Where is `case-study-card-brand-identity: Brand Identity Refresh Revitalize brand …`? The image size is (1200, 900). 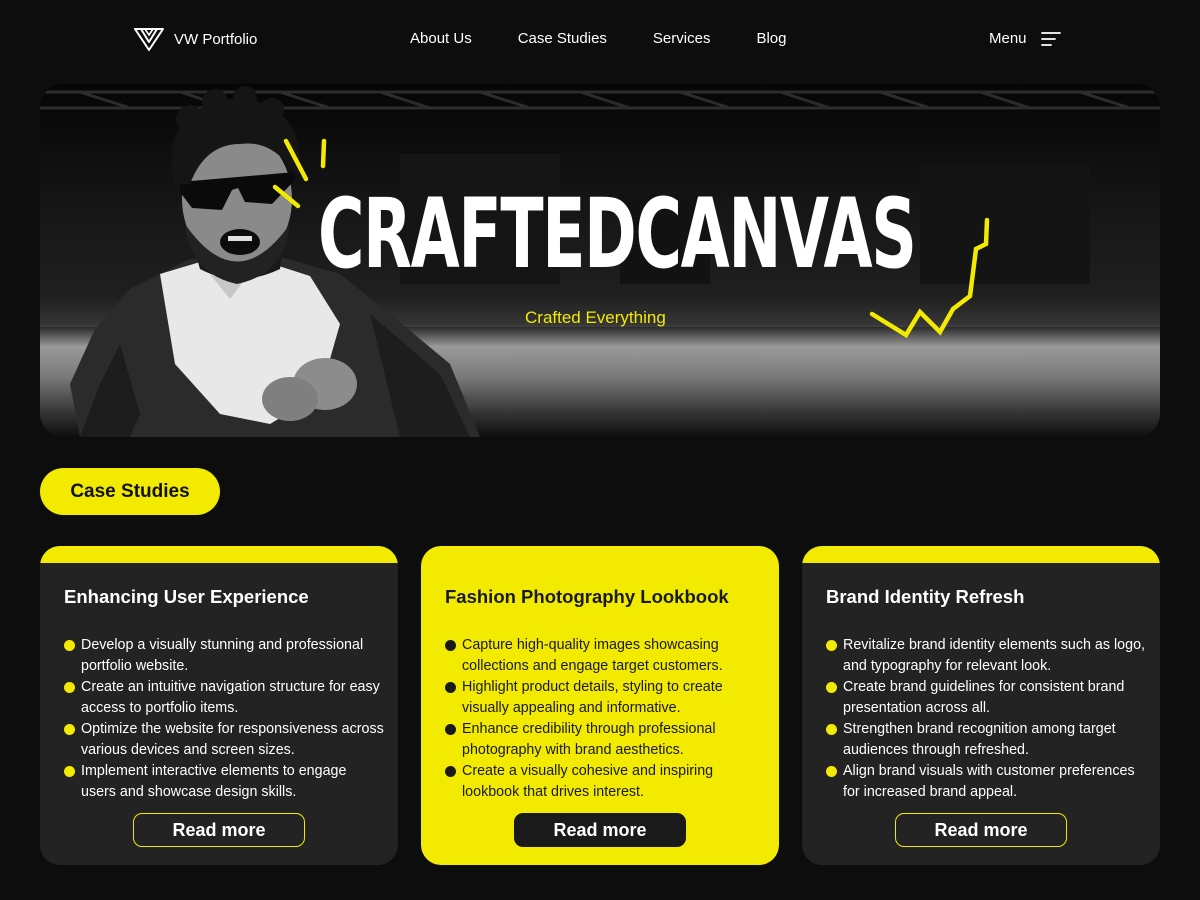 case-study-card-brand-identity: Brand Identity Refresh Revitalize brand … is located at coordinates (981, 705).